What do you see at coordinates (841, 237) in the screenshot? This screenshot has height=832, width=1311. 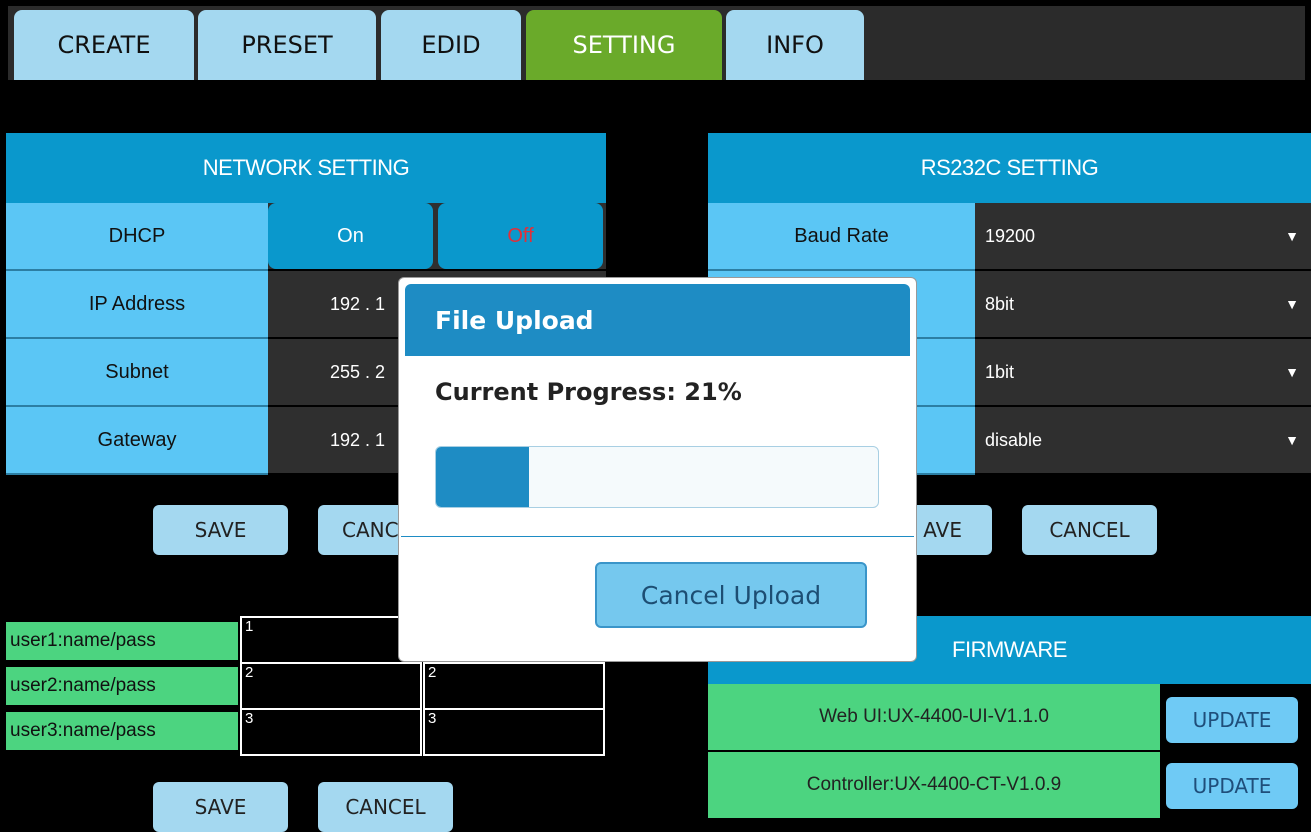 I see `baud-rate-label: Baud Rate` at bounding box center [841, 237].